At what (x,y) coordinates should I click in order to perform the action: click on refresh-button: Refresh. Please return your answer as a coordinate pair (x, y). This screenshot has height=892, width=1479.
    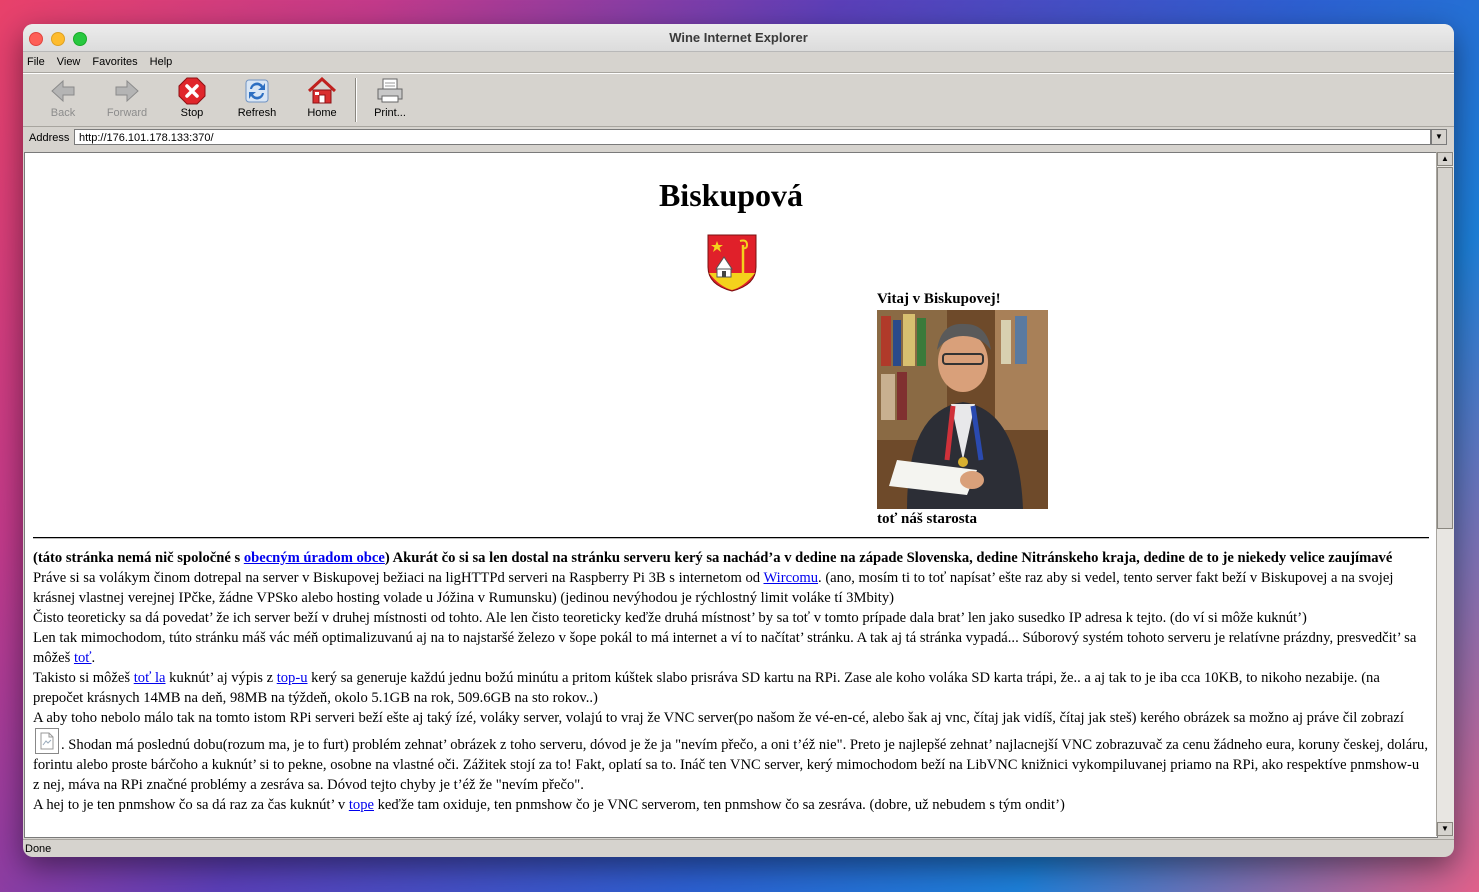
    Looking at the image, I should click on (257, 98).